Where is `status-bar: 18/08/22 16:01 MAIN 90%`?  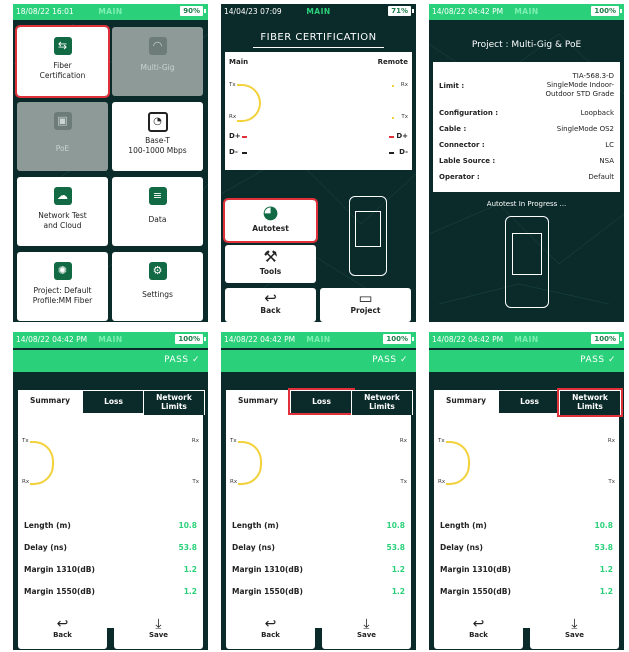 status-bar: 18/08/22 16:01 MAIN 90% is located at coordinates (110, 12).